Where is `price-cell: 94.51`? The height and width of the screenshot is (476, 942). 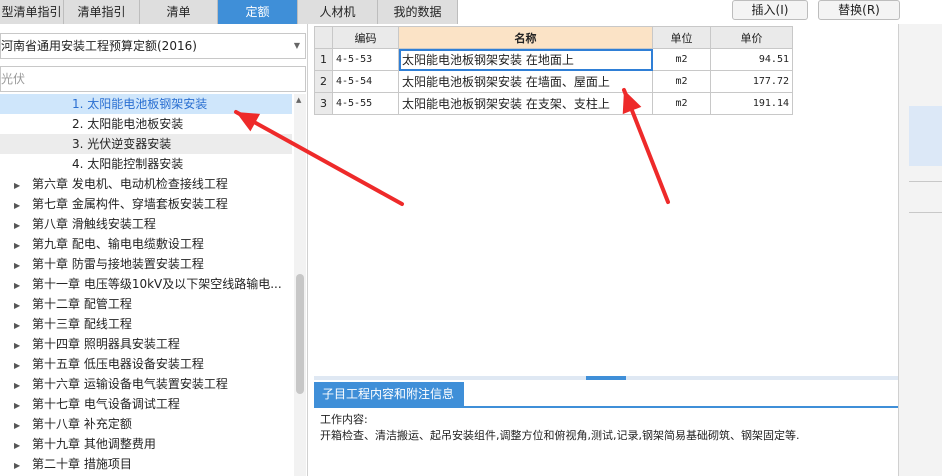 price-cell: 94.51 is located at coordinates (751, 59).